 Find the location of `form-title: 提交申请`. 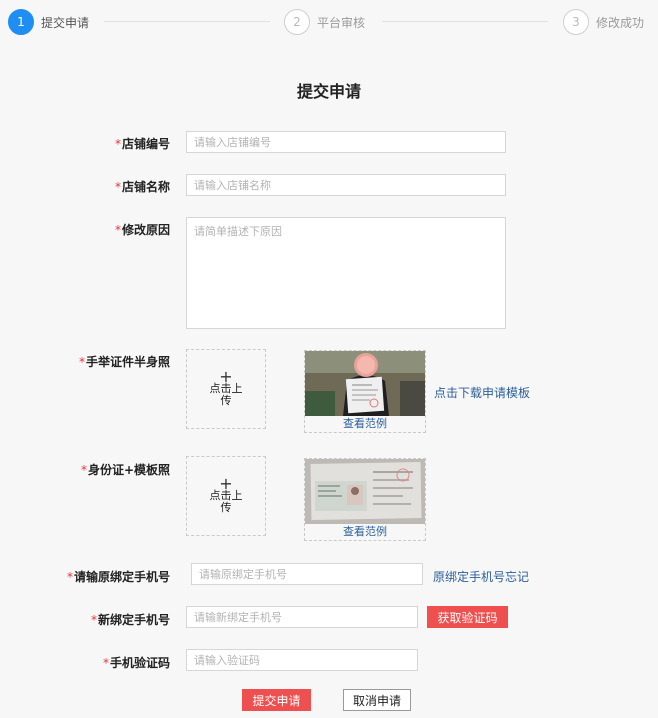

form-title: 提交申请 is located at coordinates (328, 91).